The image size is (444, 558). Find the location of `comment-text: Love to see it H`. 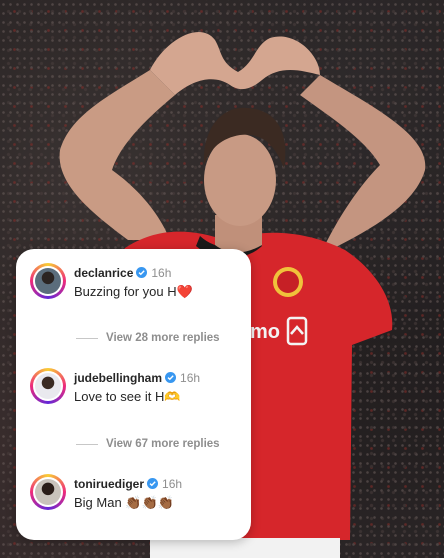

comment-text: Love to see it H is located at coordinates (119, 396).